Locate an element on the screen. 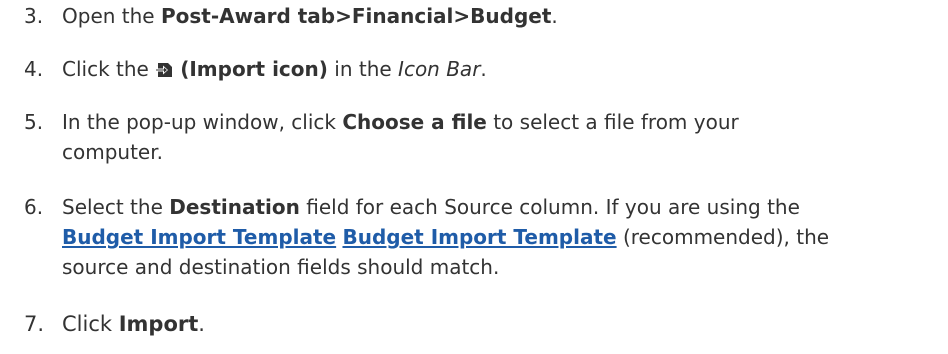 The height and width of the screenshot is (354, 948). step-number: 5. is located at coordinates (34, 122).